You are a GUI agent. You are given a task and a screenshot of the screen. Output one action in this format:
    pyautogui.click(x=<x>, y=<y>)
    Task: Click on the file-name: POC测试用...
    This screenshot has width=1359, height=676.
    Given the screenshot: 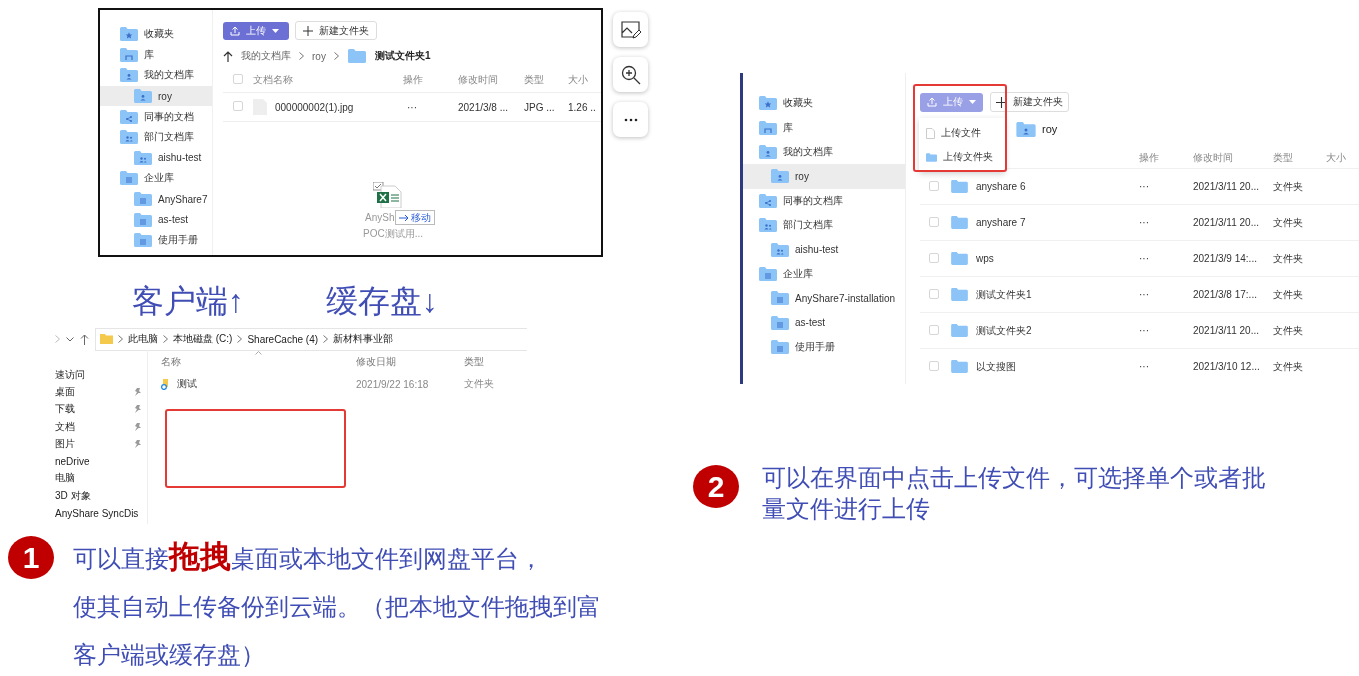 What is the action you would take?
    pyautogui.click(x=393, y=234)
    